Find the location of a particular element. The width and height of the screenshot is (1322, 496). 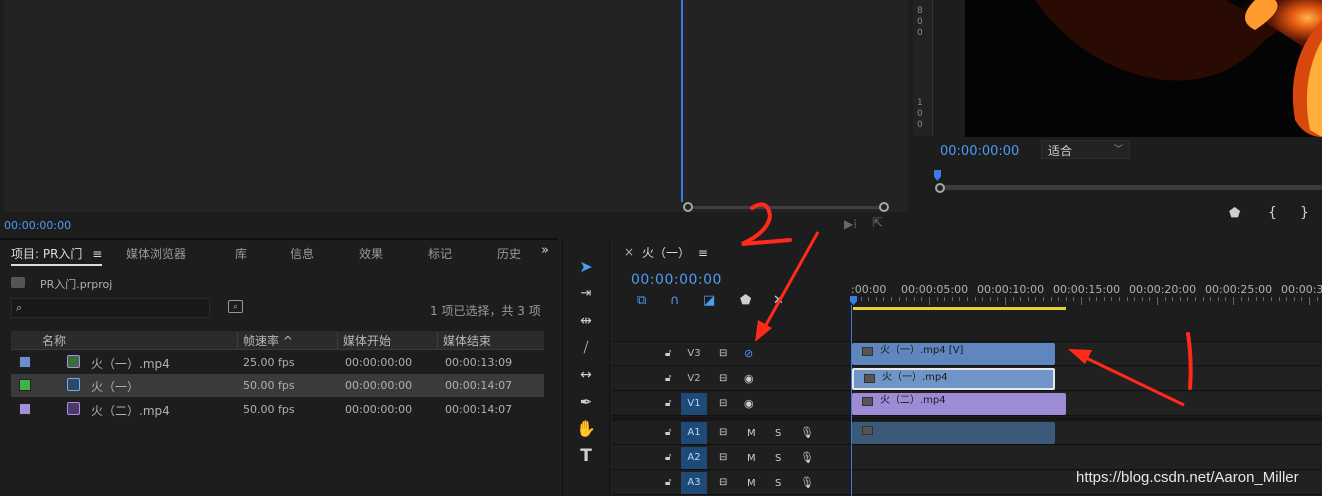

fx-badge-icon is located at coordinates (869, 378).